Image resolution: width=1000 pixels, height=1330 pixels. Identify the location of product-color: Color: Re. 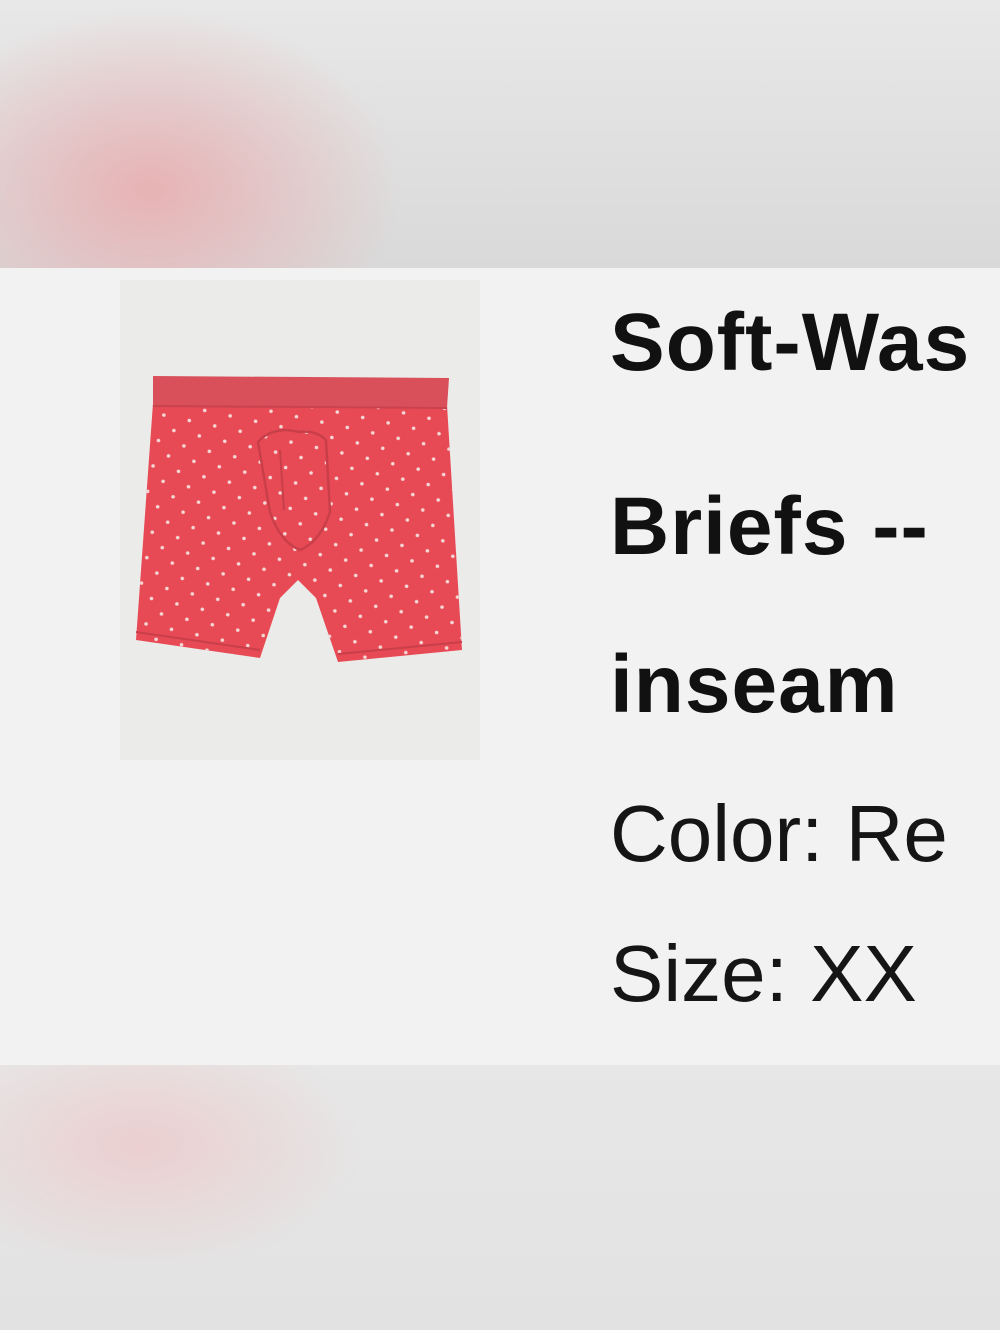
(779, 833).